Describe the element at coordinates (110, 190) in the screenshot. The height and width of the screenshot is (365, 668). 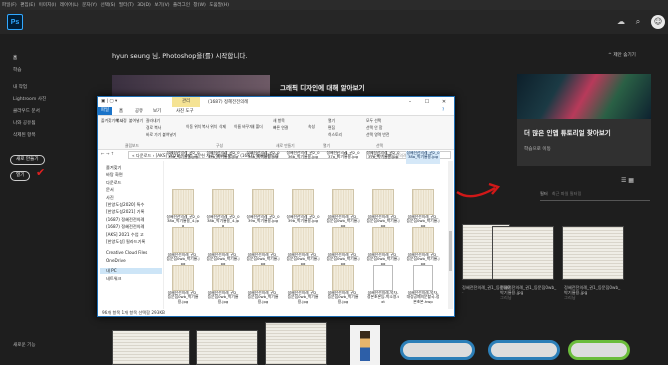
I see `nav-item: 문서` at that location.